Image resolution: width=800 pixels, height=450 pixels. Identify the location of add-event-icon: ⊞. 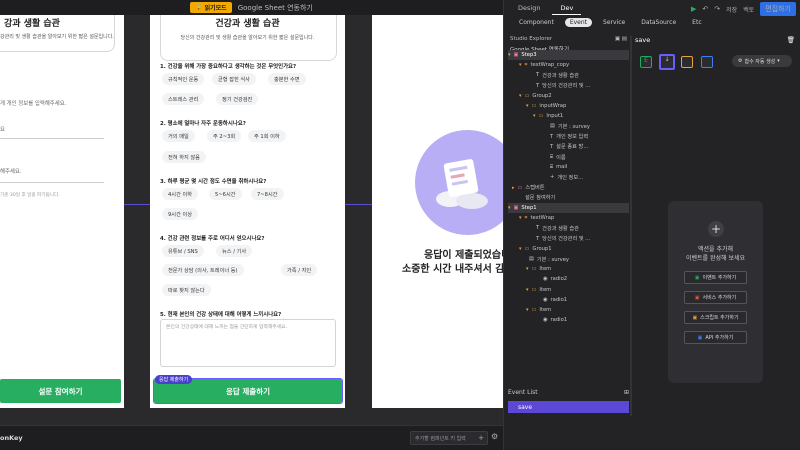
(626, 392).